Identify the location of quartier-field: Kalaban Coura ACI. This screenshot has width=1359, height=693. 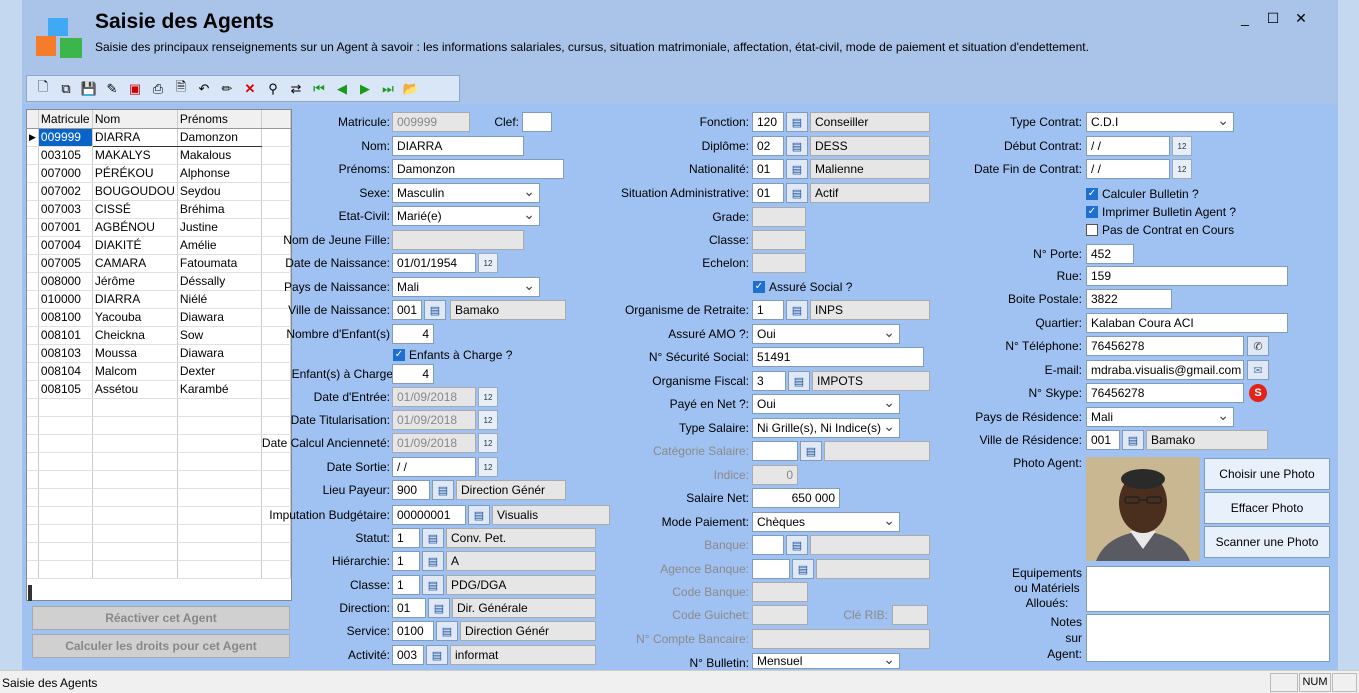
(1187, 323).